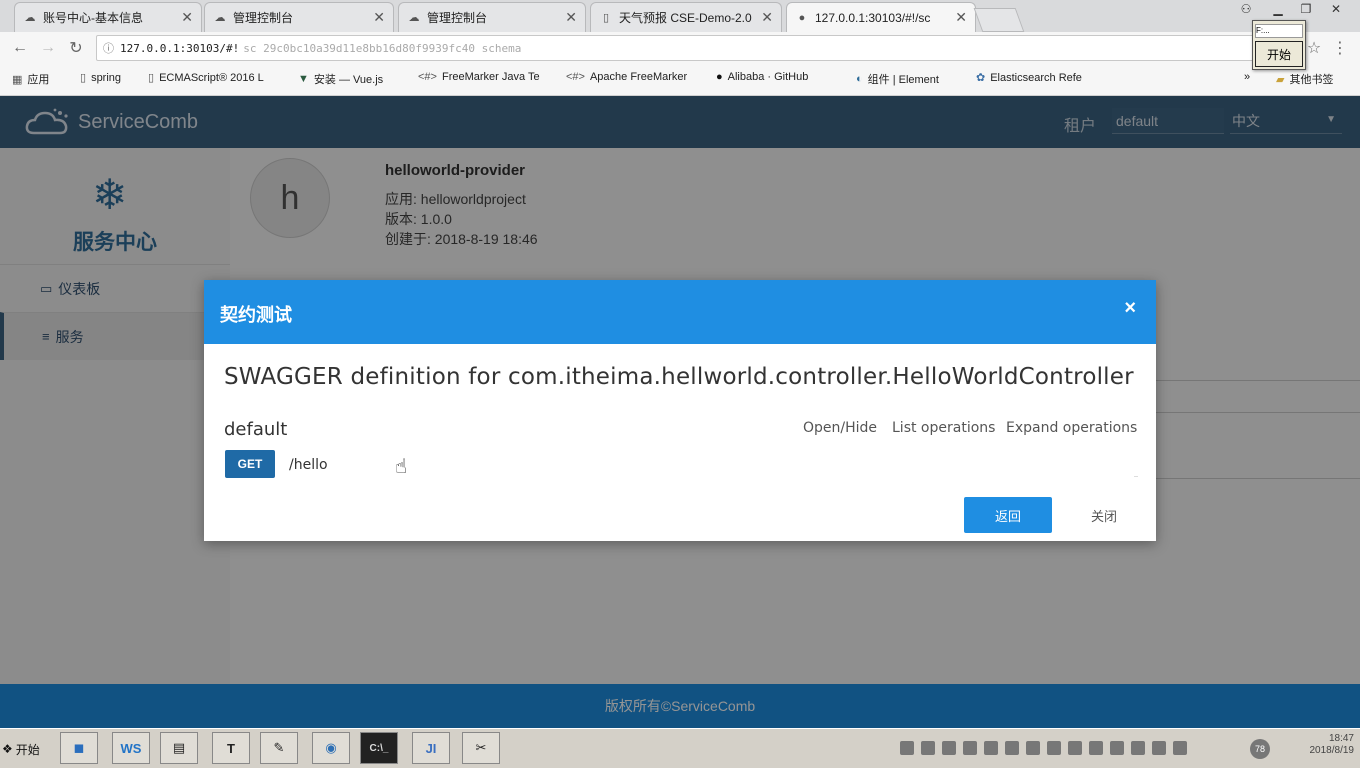  What do you see at coordinates (1054, 748) in the screenshot?
I see `chip-icon` at bounding box center [1054, 748].